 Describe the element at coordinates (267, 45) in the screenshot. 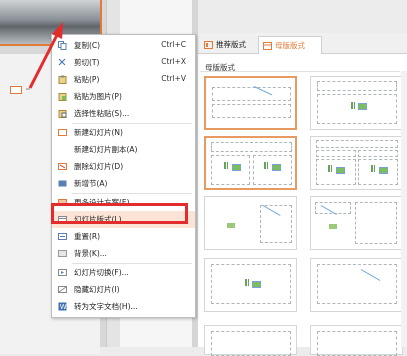

I see `master-icon` at that location.